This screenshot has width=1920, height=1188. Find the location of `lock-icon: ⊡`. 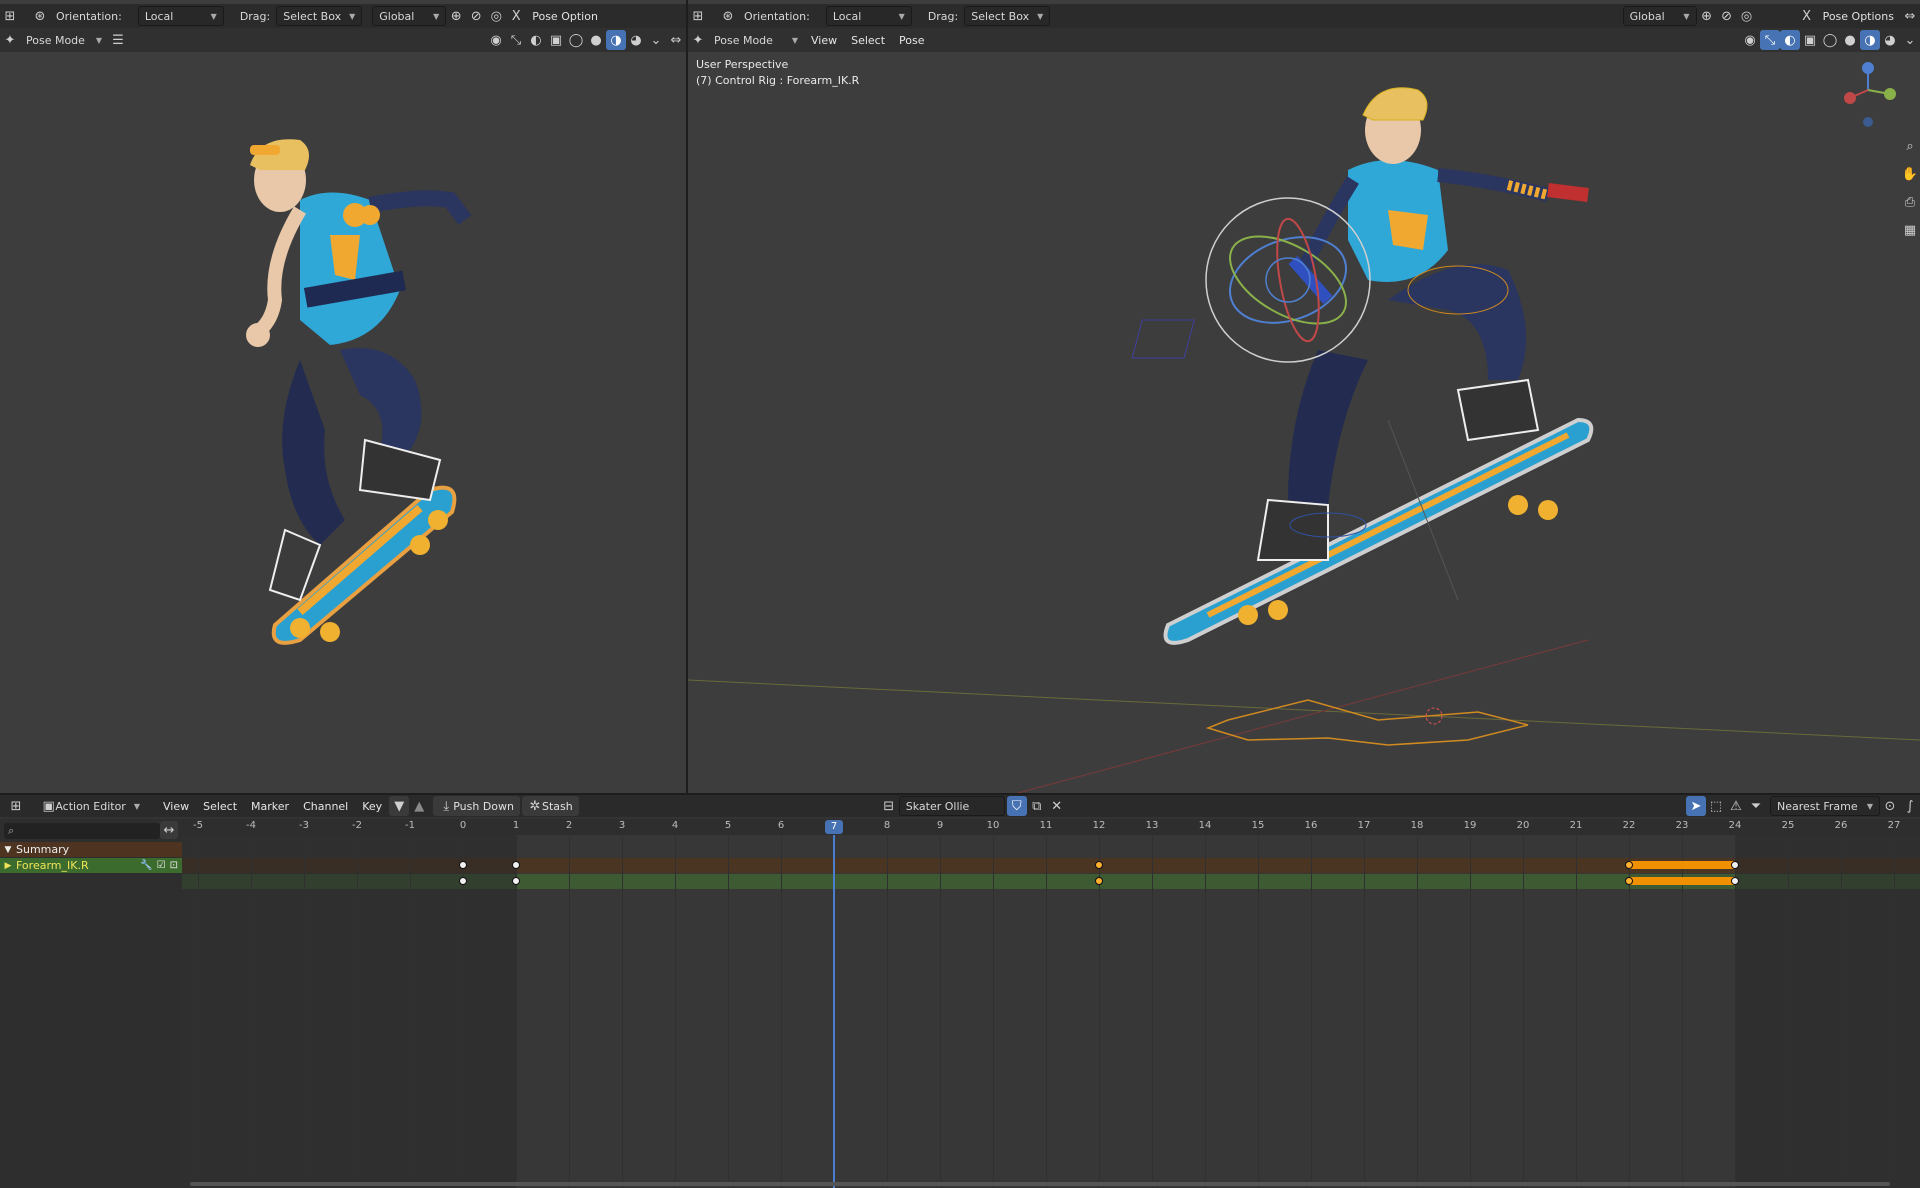

lock-icon: ⊡ is located at coordinates (174, 865).